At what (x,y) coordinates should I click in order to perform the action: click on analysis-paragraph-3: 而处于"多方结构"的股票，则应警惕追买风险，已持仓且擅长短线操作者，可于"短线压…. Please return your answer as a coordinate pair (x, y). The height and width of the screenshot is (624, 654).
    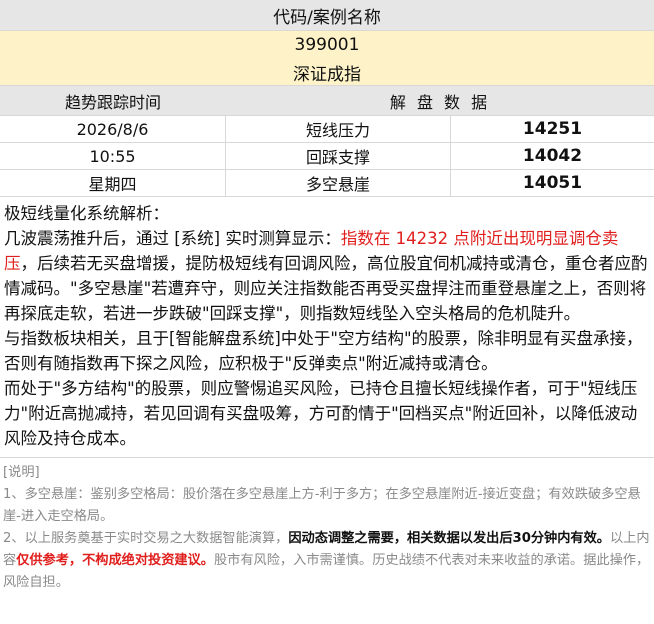
    Looking at the image, I should click on (321, 413).